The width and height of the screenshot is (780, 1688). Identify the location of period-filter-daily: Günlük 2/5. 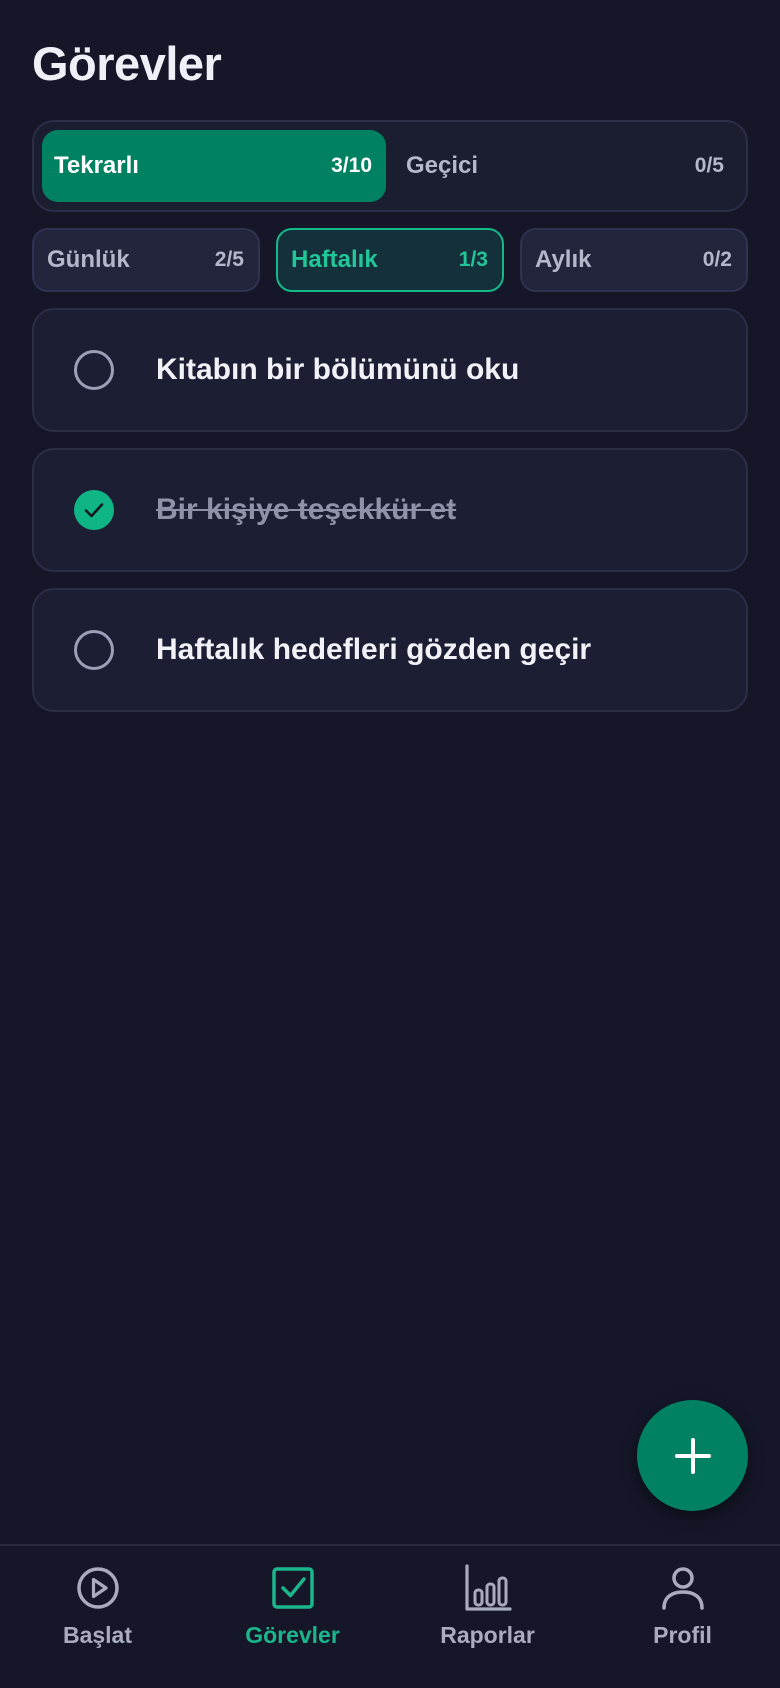
(146, 260).